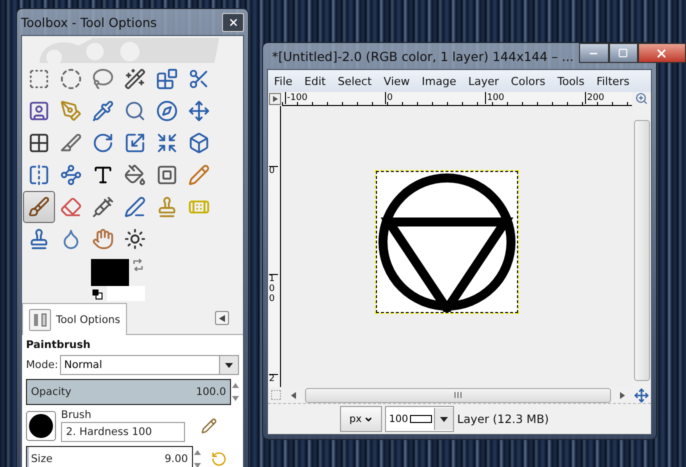 This screenshot has height=467, width=686. I want to click on brush-label: Brush, so click(76, 415).